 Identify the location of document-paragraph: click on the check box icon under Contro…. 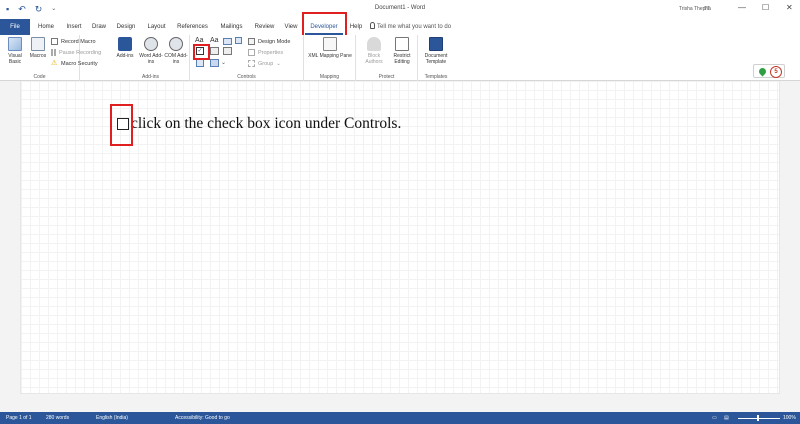
(259, 124).